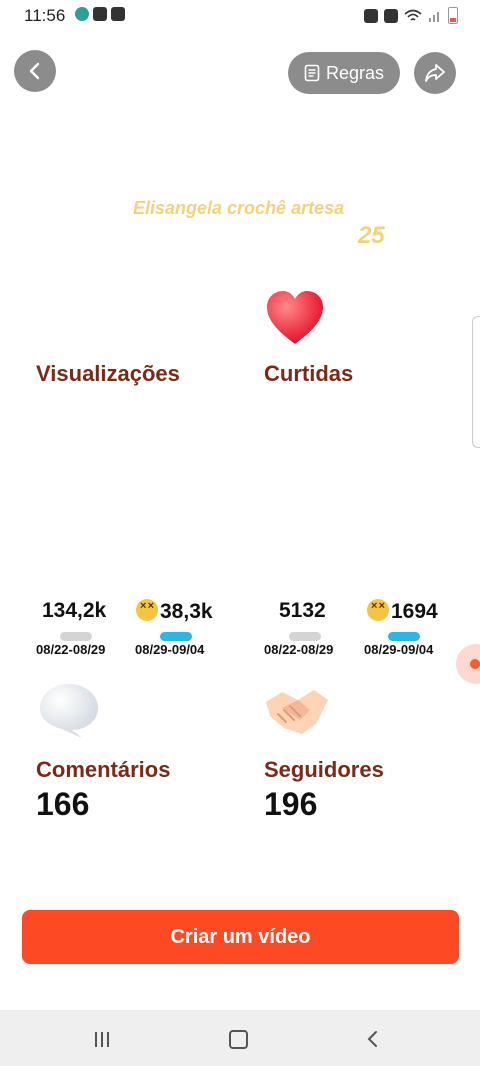  I want to click on views-label: Visualizações, so click(108, 373).